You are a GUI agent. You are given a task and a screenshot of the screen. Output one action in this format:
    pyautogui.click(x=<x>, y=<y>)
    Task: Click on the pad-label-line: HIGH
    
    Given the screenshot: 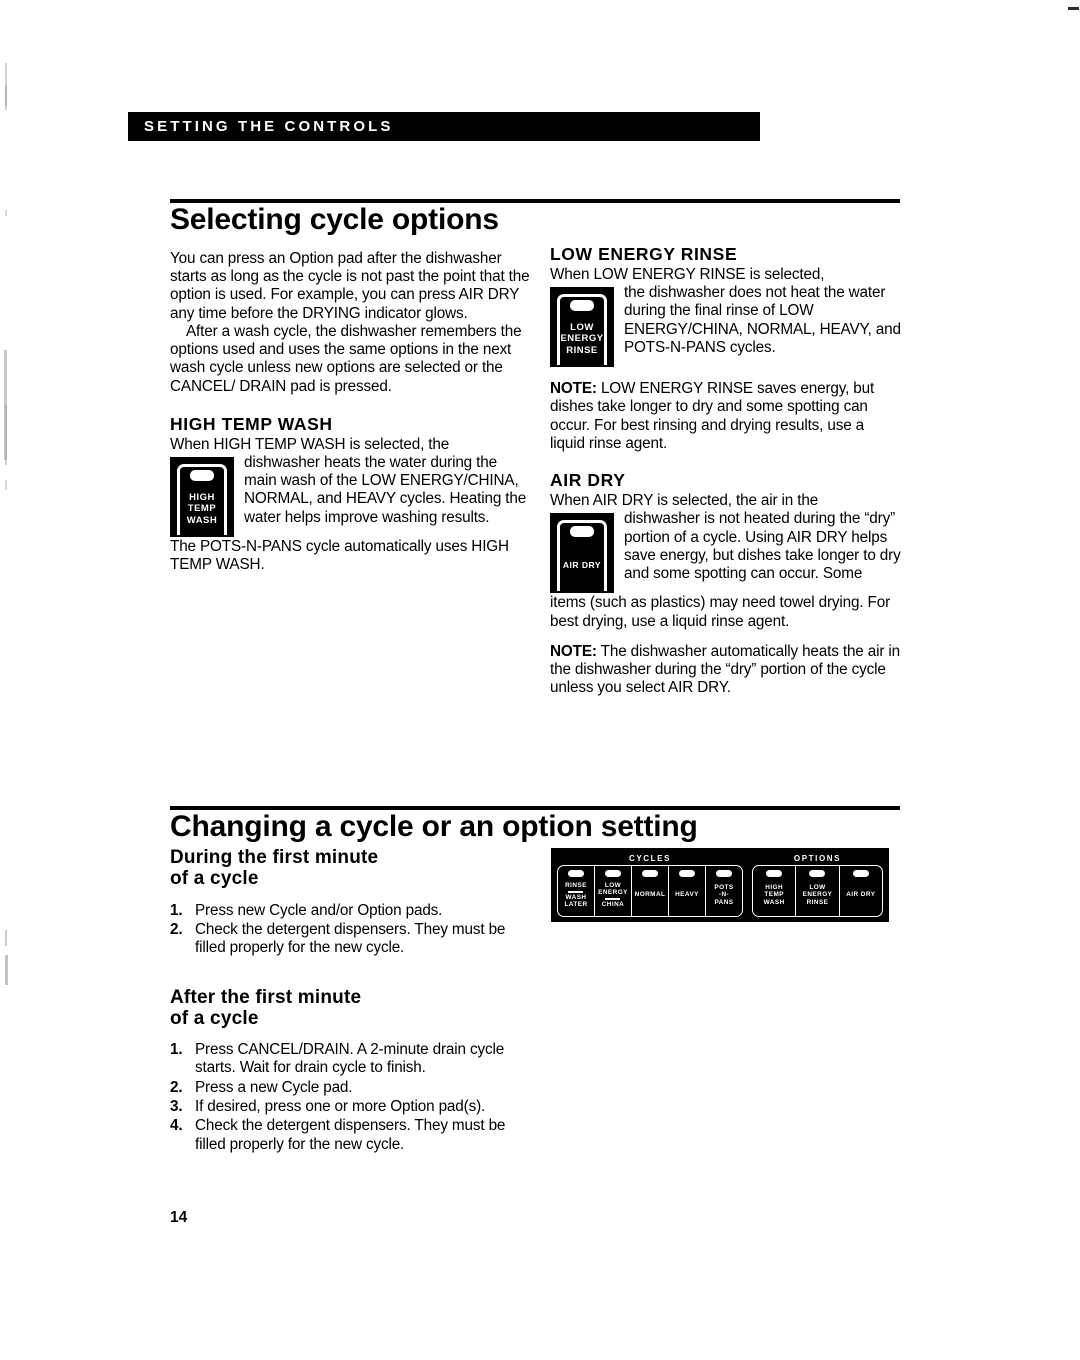 What is the action you would take?
    pyautogui.click(x=202, y=497)
    